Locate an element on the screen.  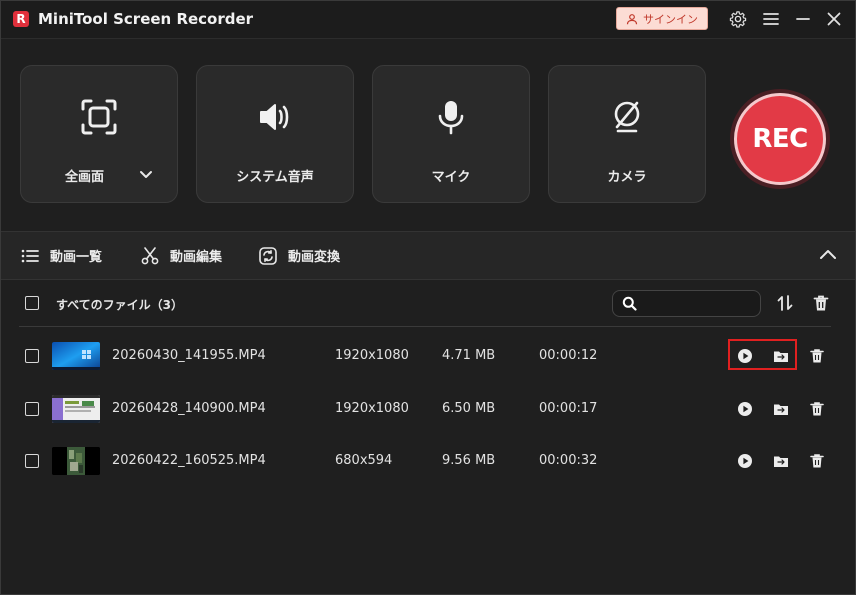
user-icon is located at coordinates (632, 18).